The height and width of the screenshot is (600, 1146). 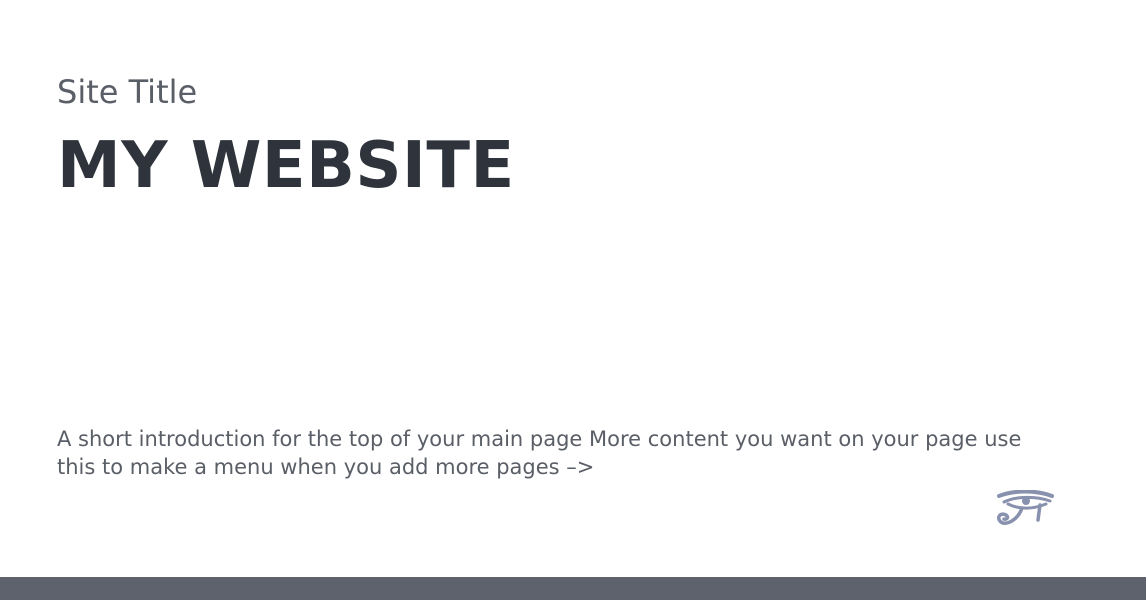 What do you see at coordinates (573, 588) in the screenshot?
I see `footer-bar` at bounding box center [573, 588].